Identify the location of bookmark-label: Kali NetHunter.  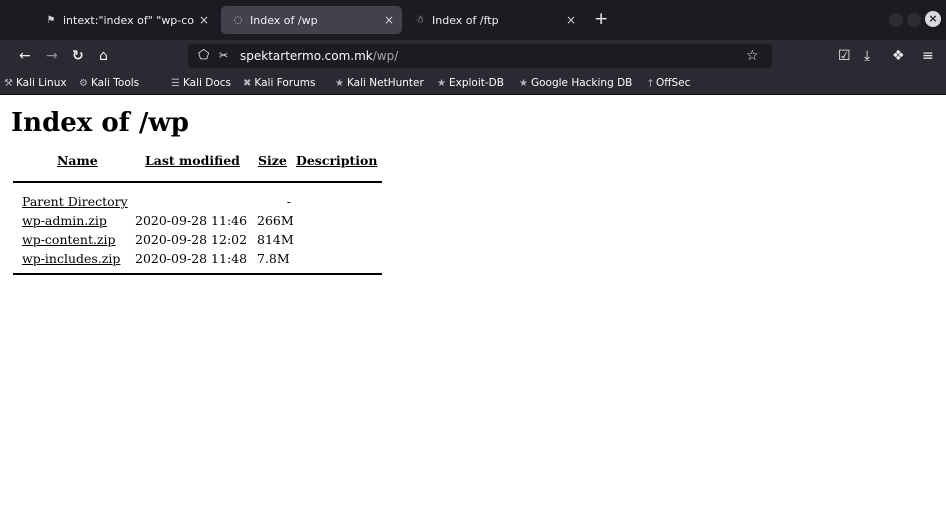
(385, 83).